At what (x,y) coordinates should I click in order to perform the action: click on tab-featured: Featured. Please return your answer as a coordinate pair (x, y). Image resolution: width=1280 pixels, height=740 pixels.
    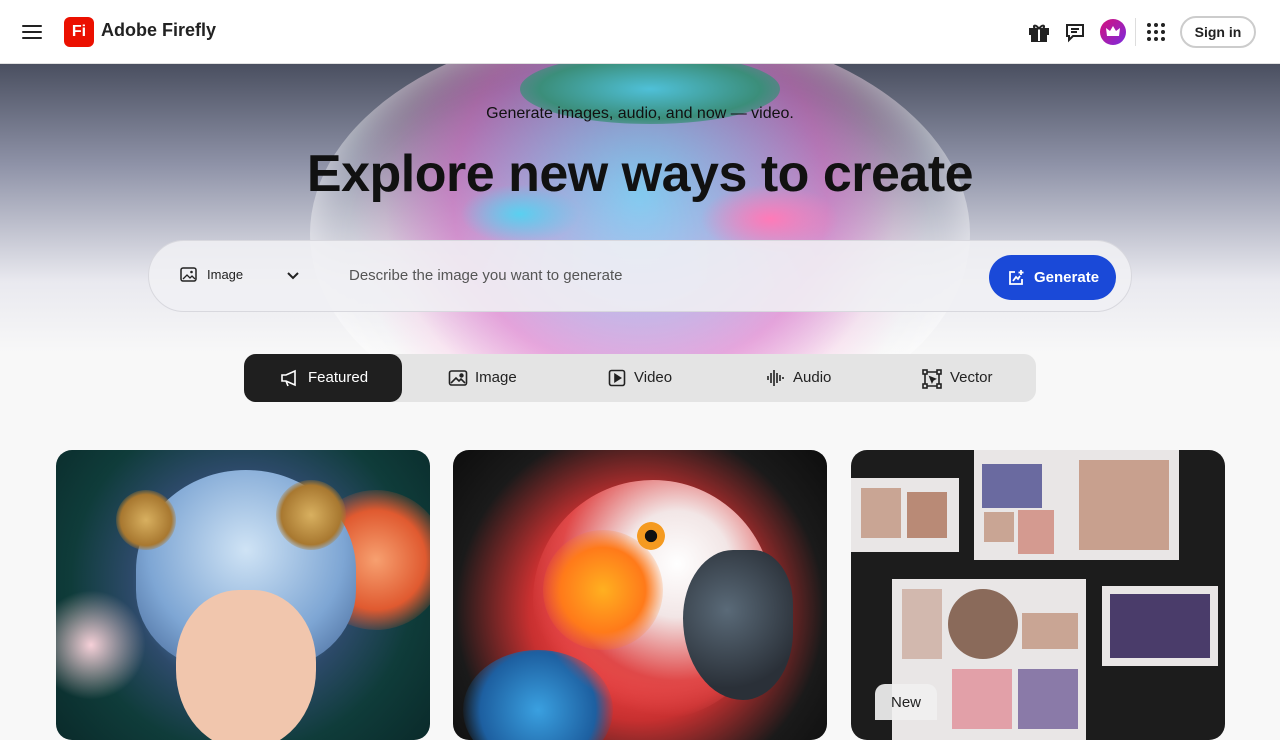
    Looking at the image, I should click on (323, 378).